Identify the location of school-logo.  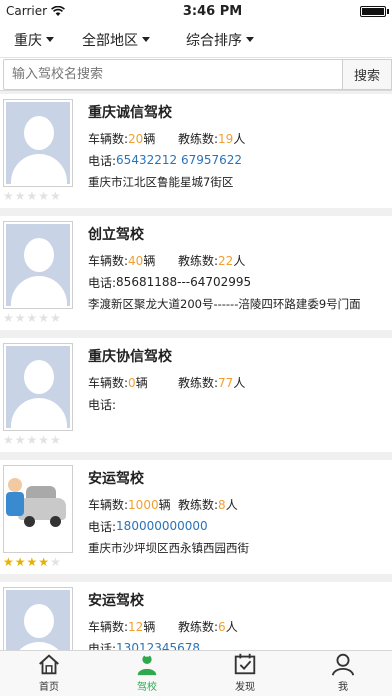
(38, 509).